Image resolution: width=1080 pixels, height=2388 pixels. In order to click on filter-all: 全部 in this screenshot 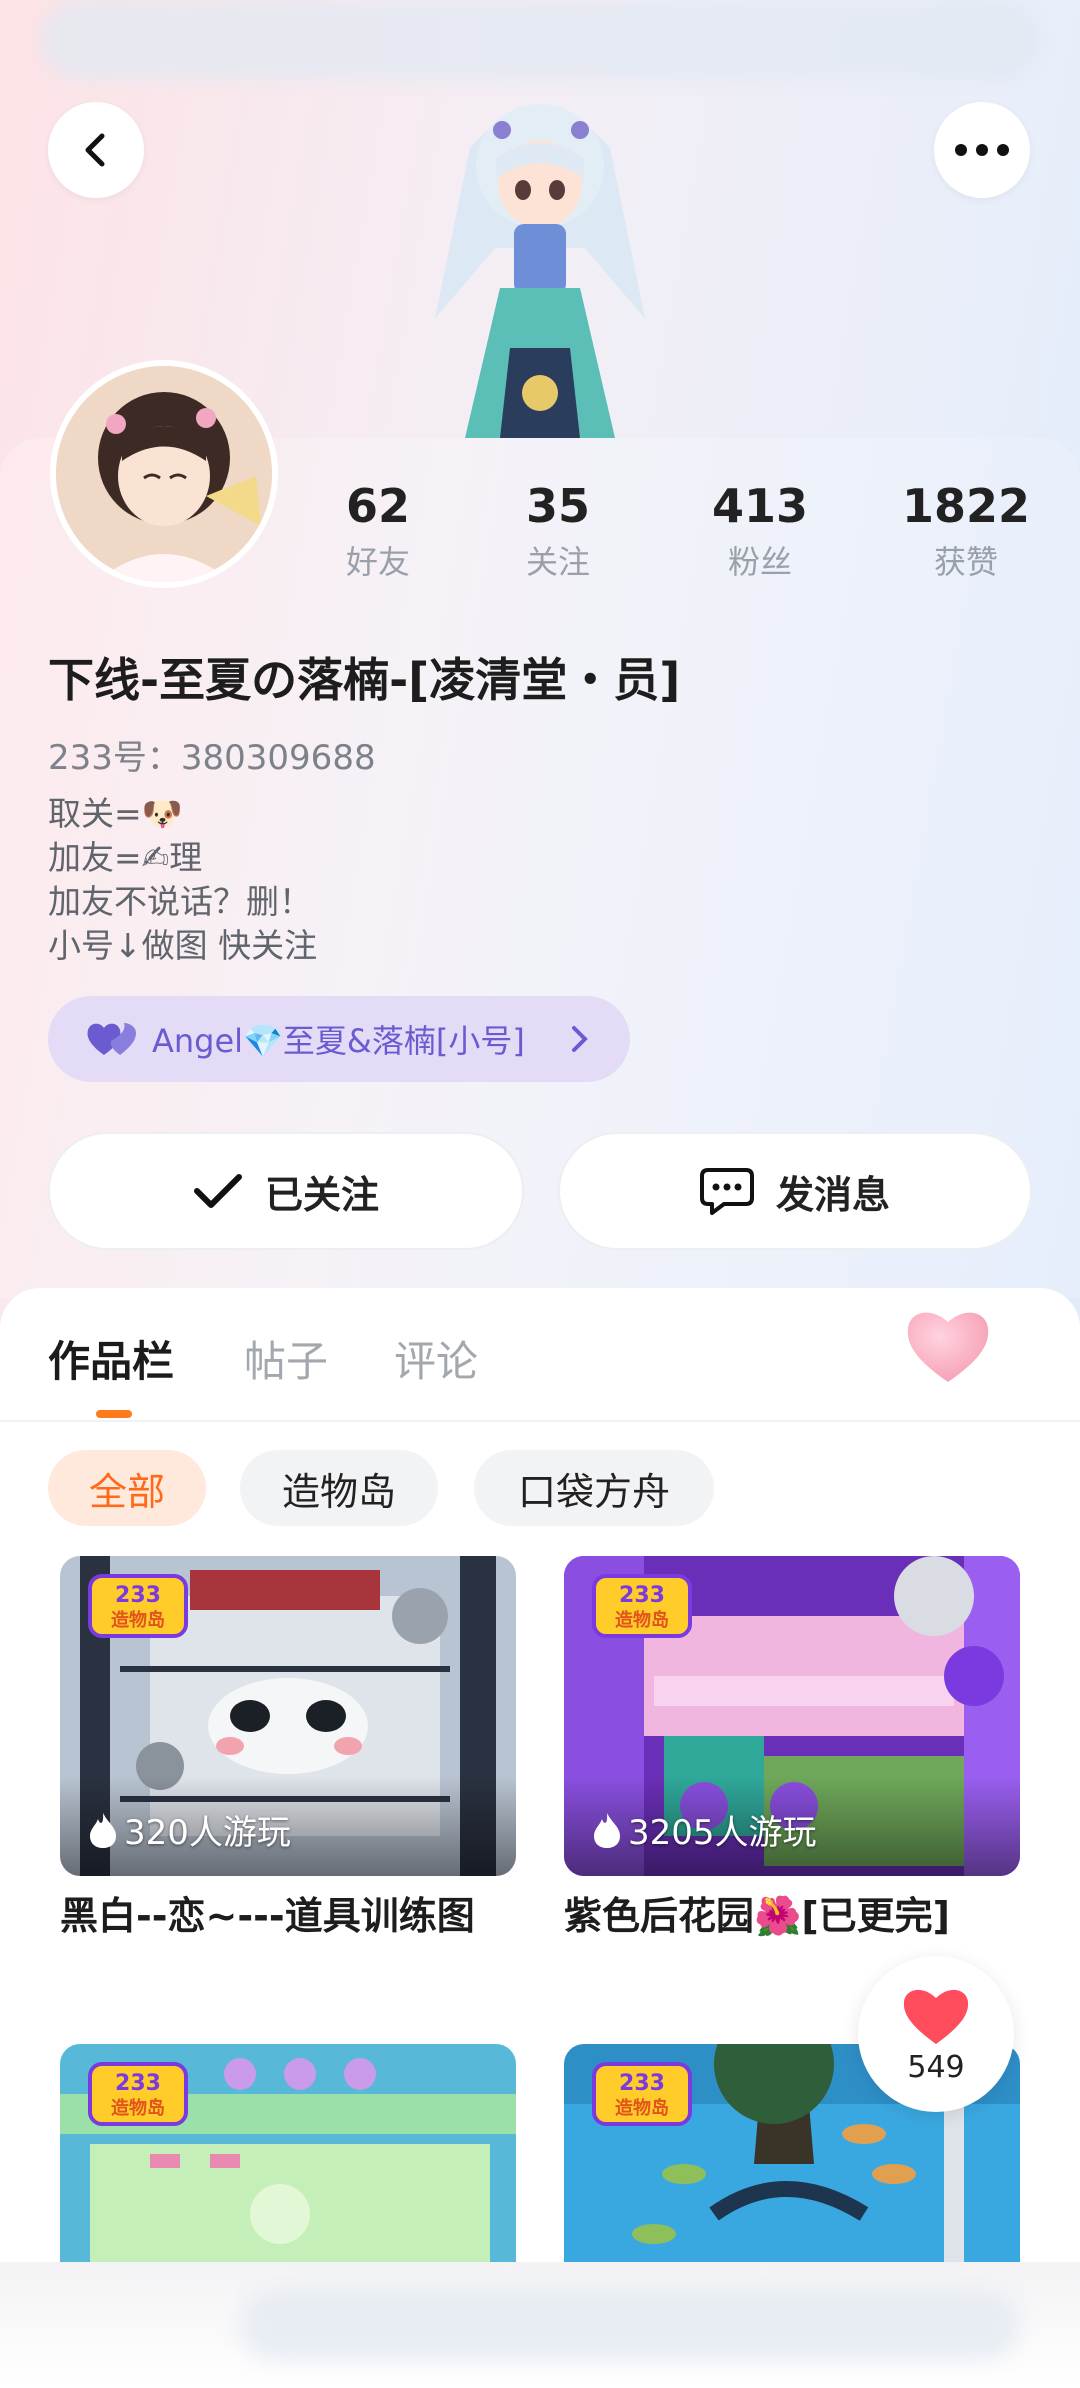, I will do `click(127, 1488)`.